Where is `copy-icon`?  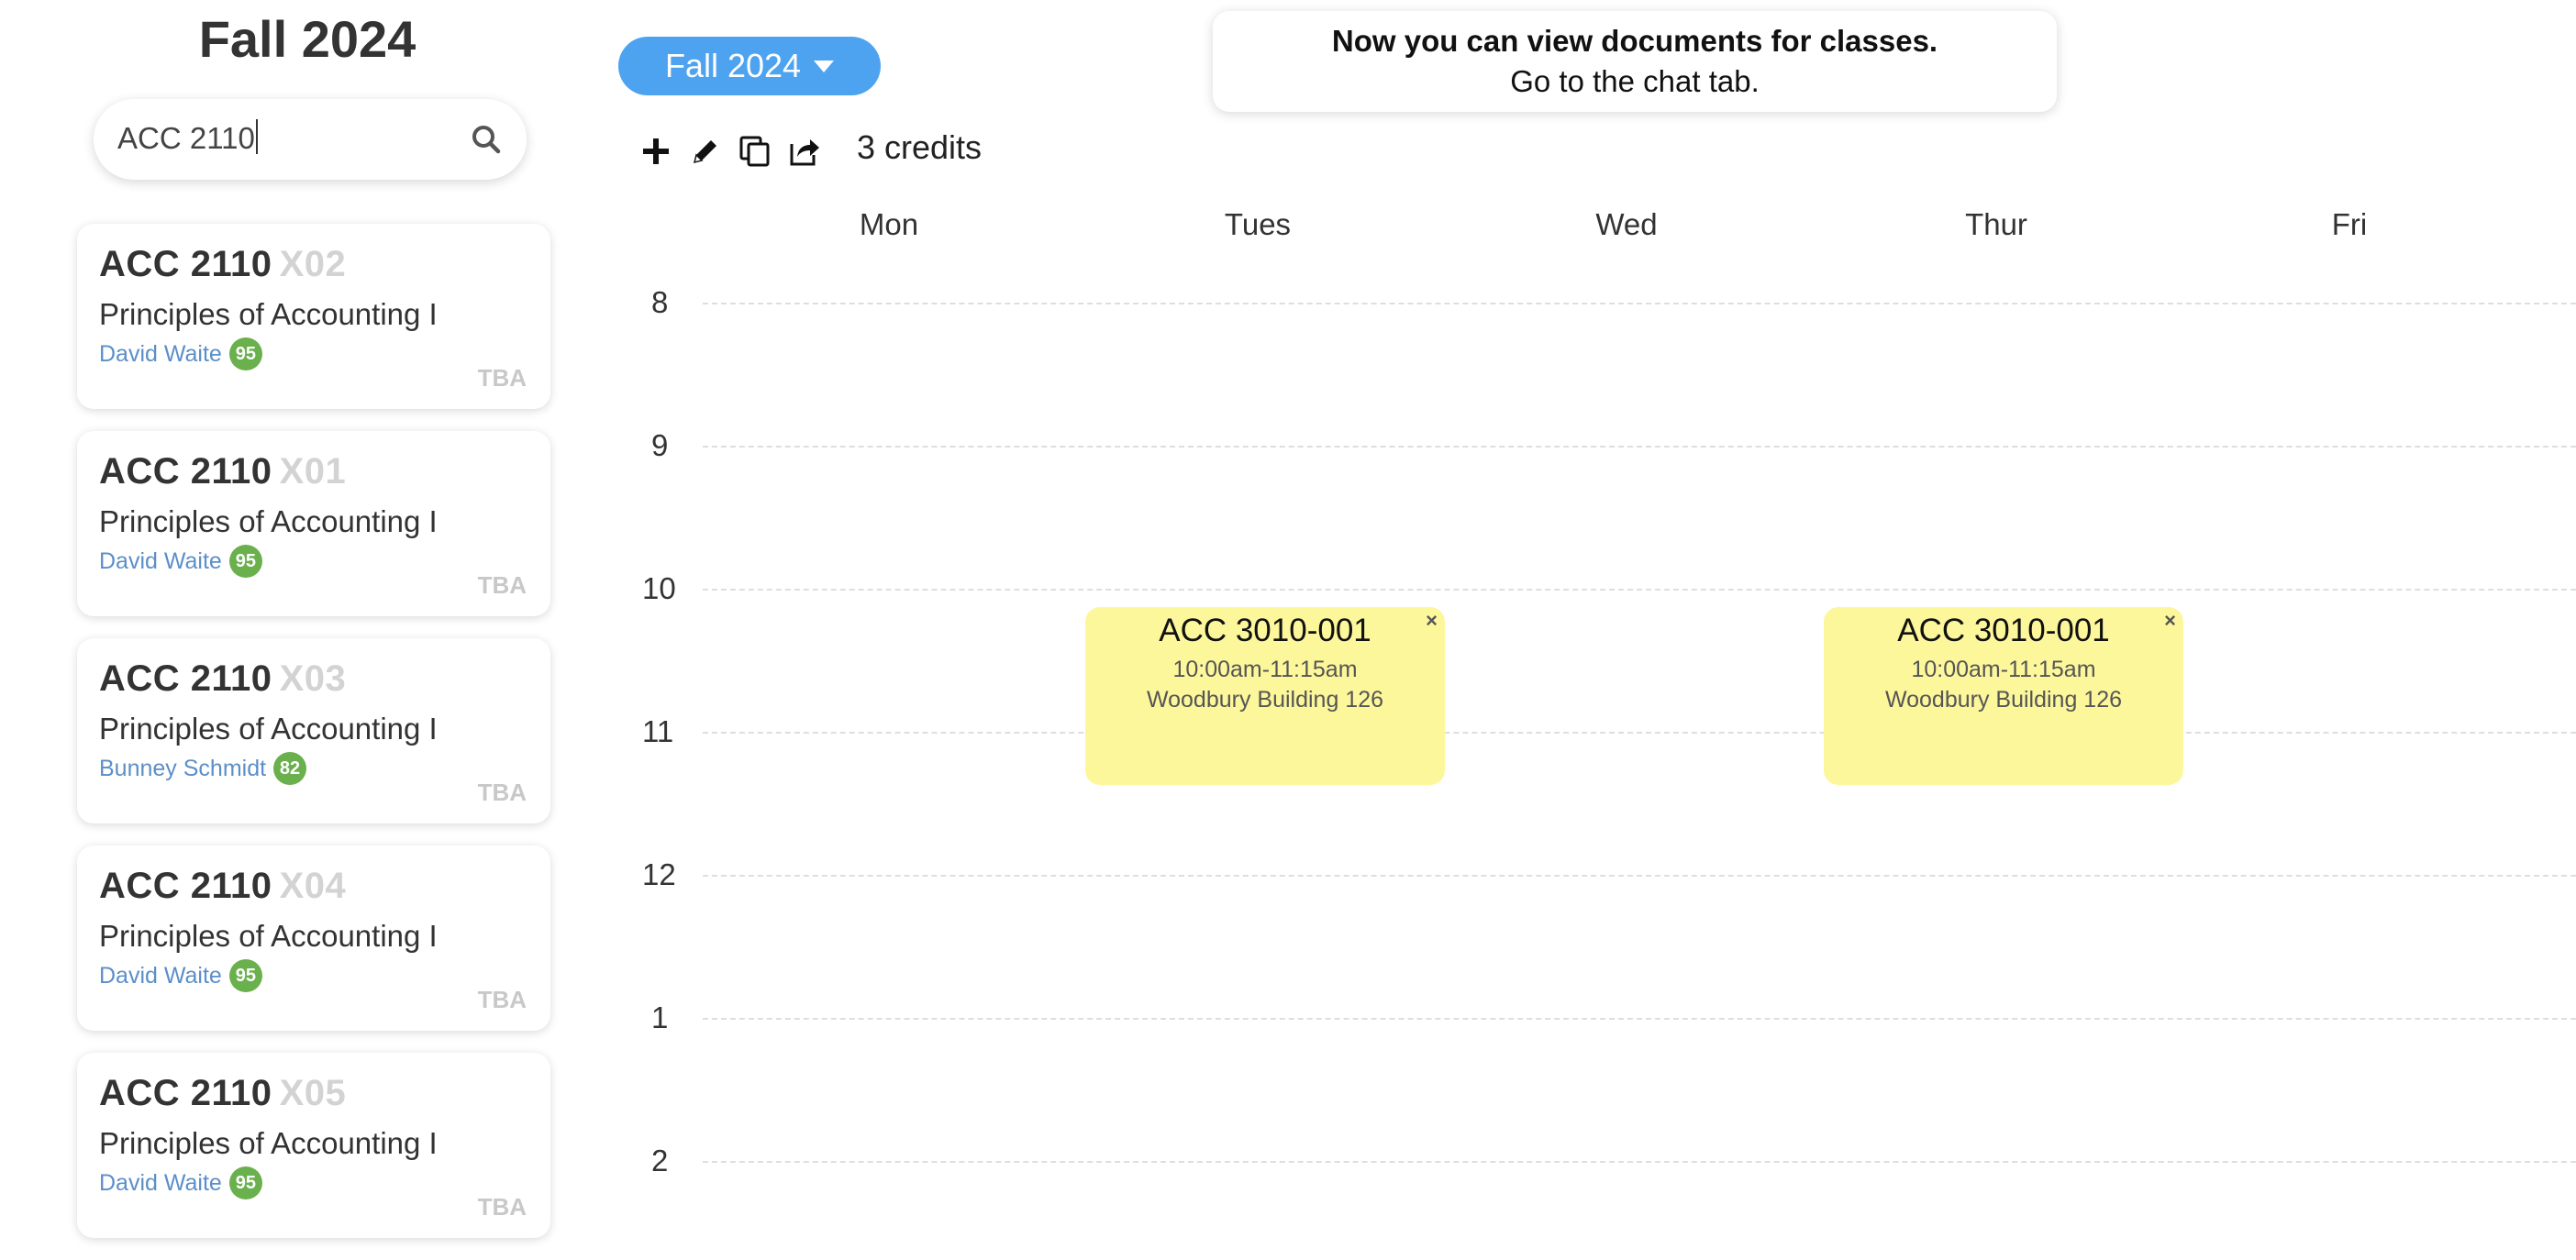
copy-icon is located at coordinates (755, 151).